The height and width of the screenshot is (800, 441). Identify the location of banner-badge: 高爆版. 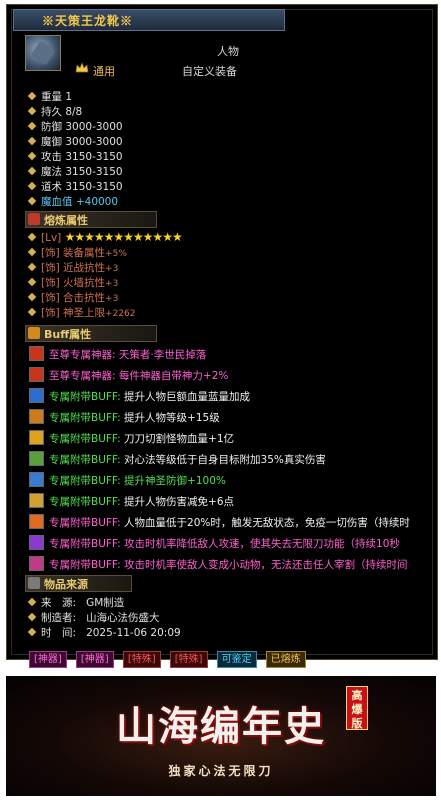
(357, 708).